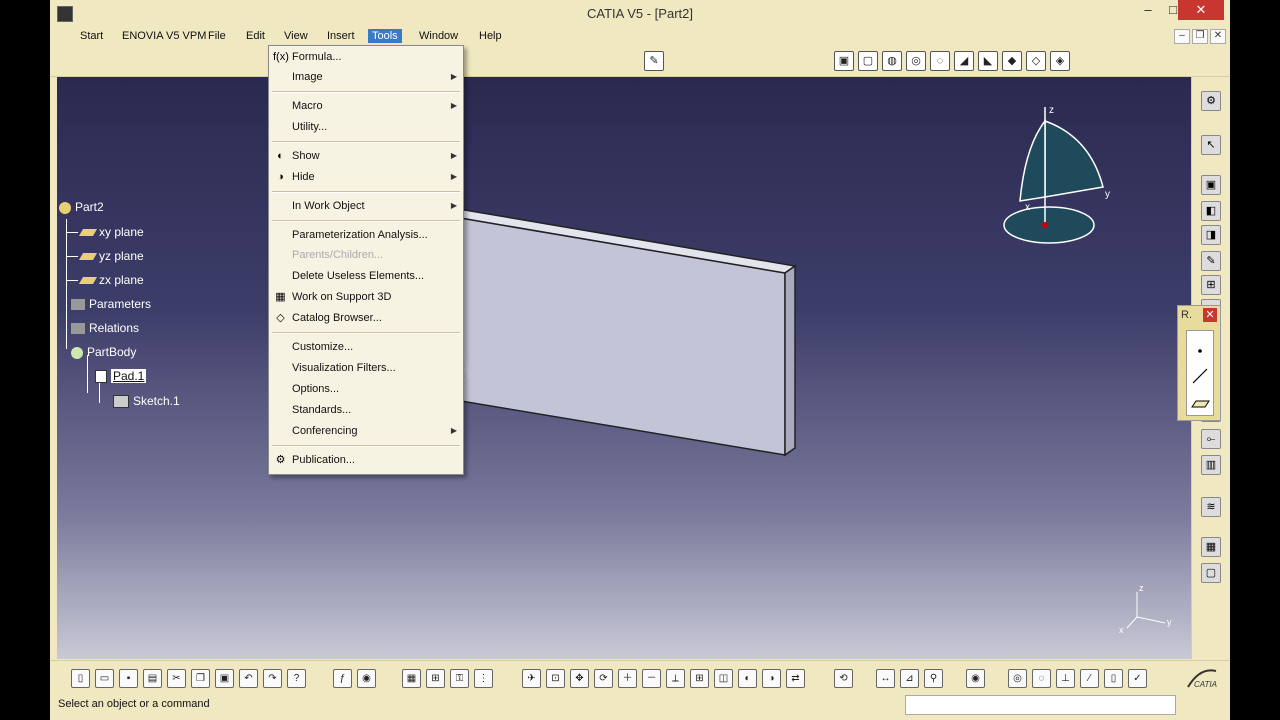 The height and width of the screenshot is (720, 1280). Describe the element at coordinates (342, 678) in the screenshot. I see `formula-icon: ƒ` at that location.